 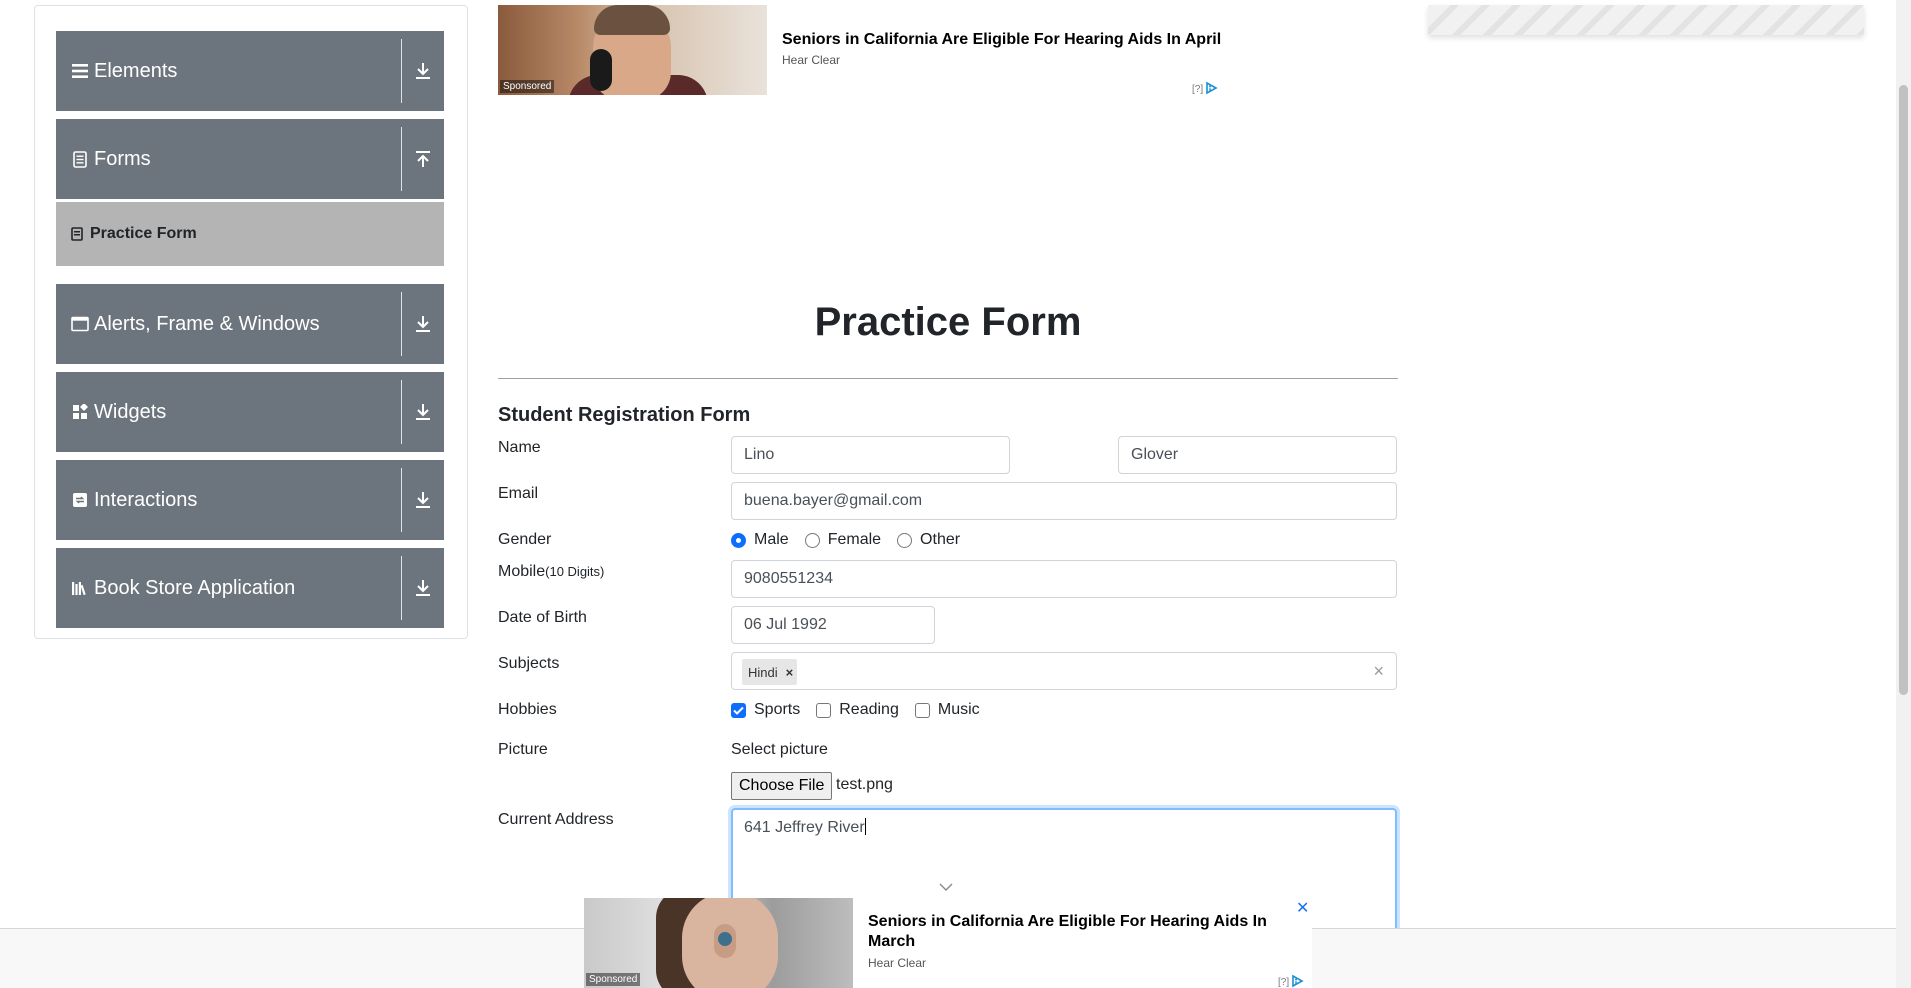 I want to click on select-picture-label: Select picture, so click(x=779, y=749).